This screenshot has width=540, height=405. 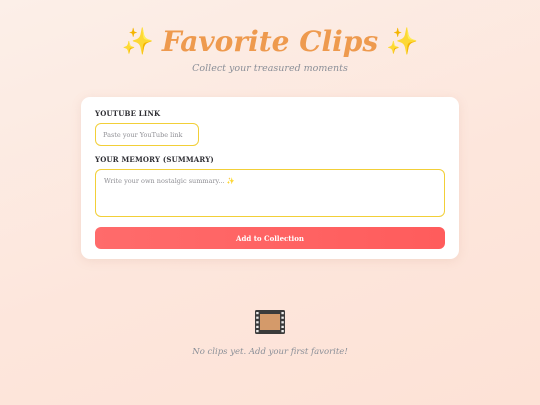 What do you see at coordinates (154, 159) in the screenshot?
I see `memory-label: YOUR MEMORY (SUMMARY)` at bounding box center [154, 159].